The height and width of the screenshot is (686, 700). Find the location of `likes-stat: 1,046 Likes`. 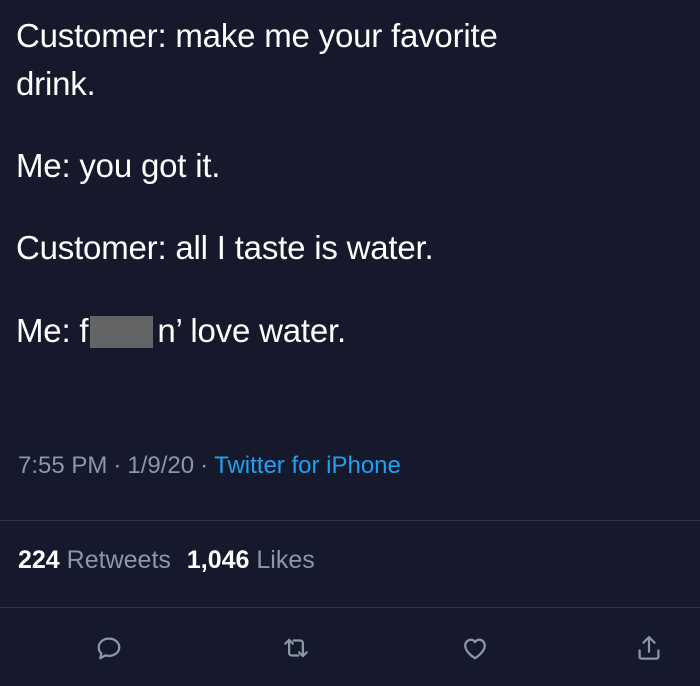

likes-stat: 1,046 Likes is located at coordinates (251, 560).